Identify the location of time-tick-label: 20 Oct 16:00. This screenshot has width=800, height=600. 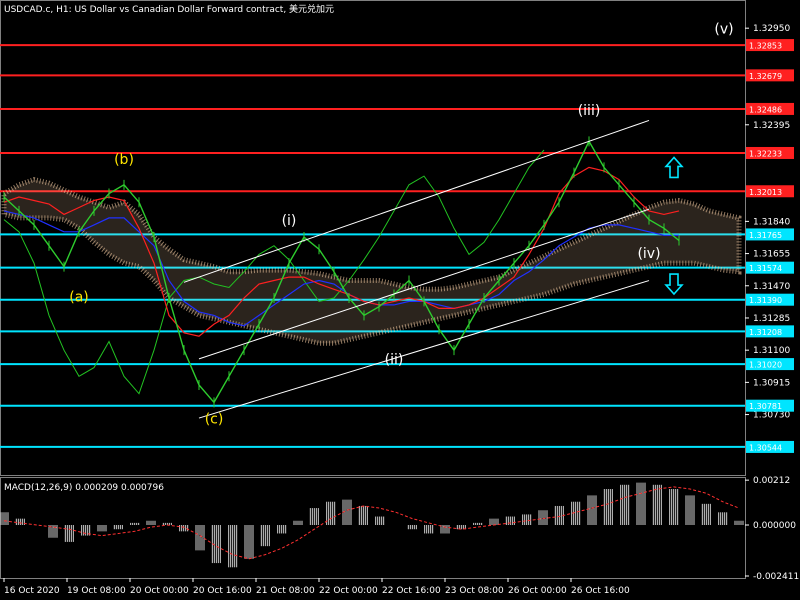
(222, 591).